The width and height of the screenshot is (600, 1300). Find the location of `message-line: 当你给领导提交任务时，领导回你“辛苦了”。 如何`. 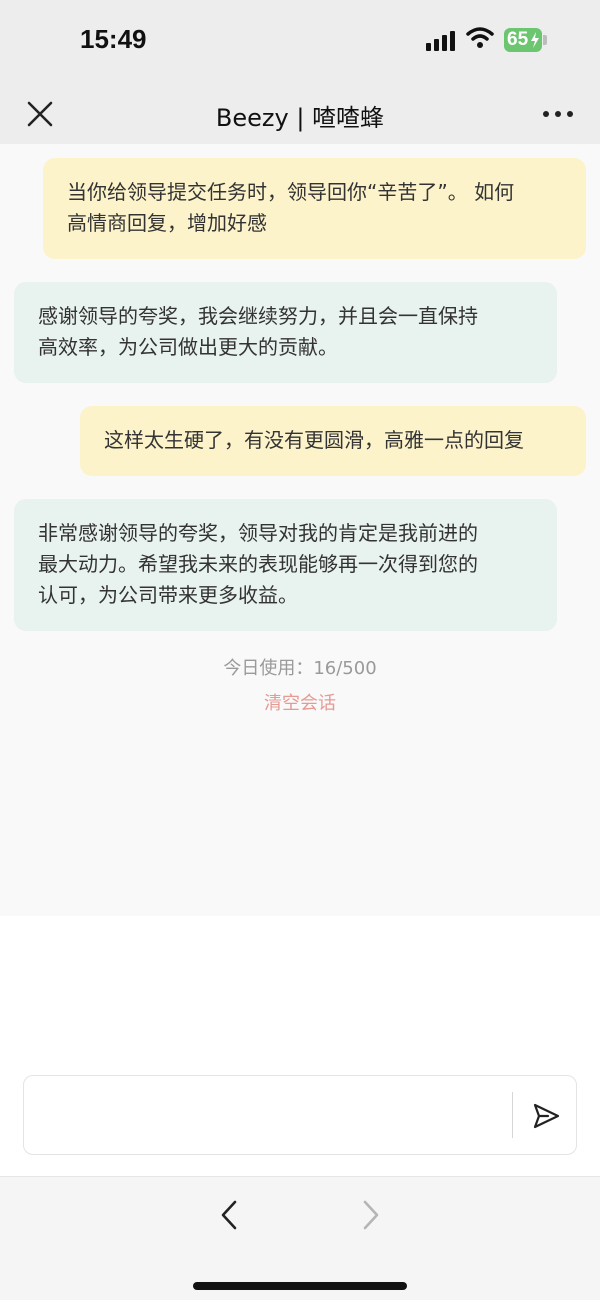

message-line: 当你给领导提交任务时，领导回你“辛苦了”。 如何 is located at coordinates (291, 192).